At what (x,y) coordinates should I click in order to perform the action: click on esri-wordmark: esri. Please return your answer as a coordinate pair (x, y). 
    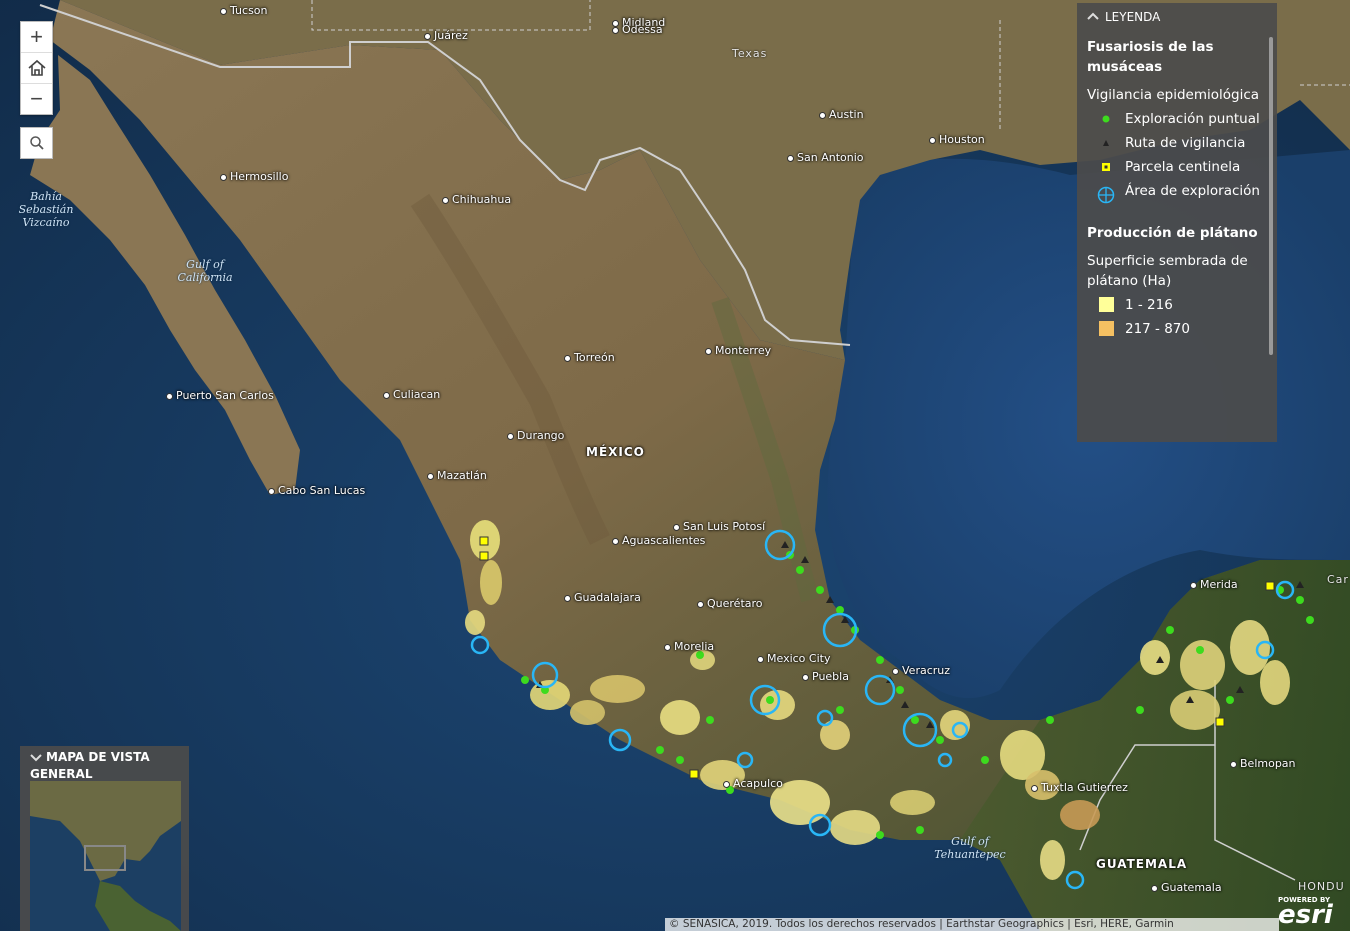
    Looking at the image, I should click on (1305, 915).